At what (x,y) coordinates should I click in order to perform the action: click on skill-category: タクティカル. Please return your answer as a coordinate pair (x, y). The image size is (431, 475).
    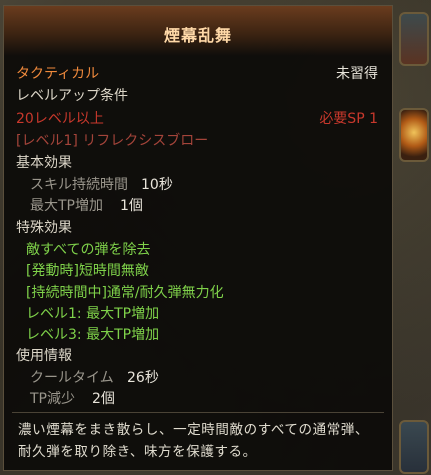
    Looking at the image, I should click on (58, 74).